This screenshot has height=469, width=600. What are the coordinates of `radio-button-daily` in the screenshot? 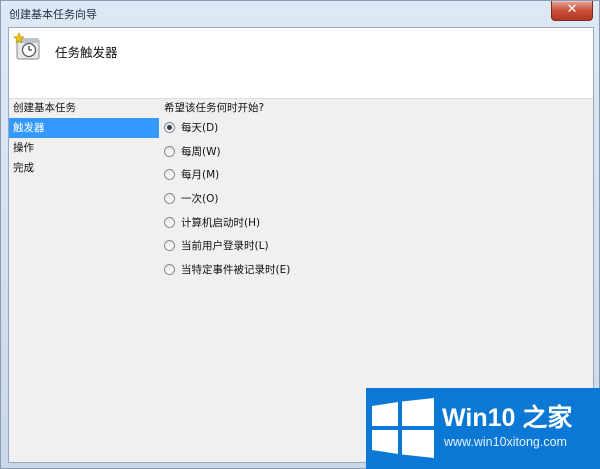 It's located at (169, 128).